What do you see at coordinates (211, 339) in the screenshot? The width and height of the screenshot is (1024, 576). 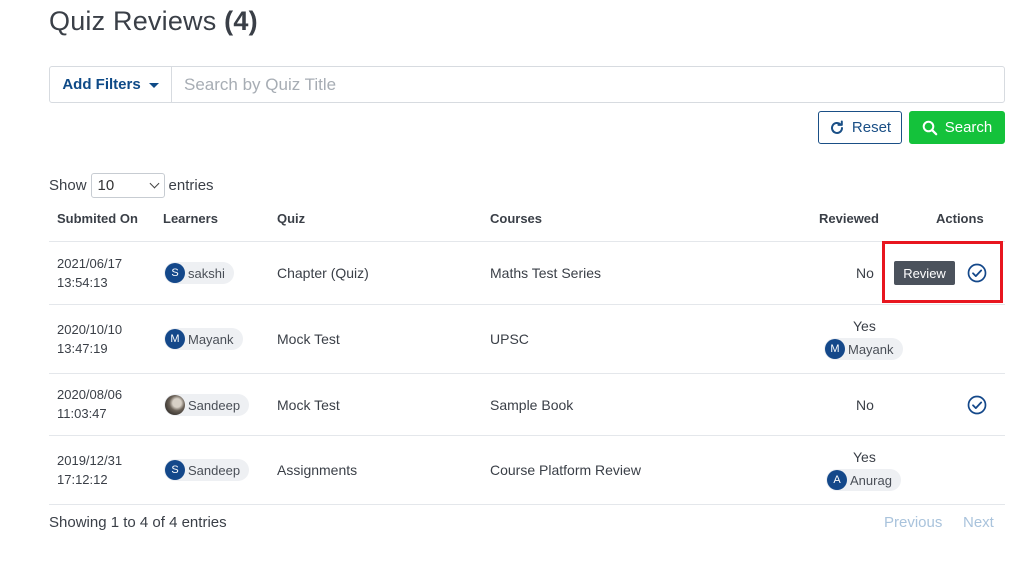 I see `learner-name: Mayank` at bounding box center [211, 339].